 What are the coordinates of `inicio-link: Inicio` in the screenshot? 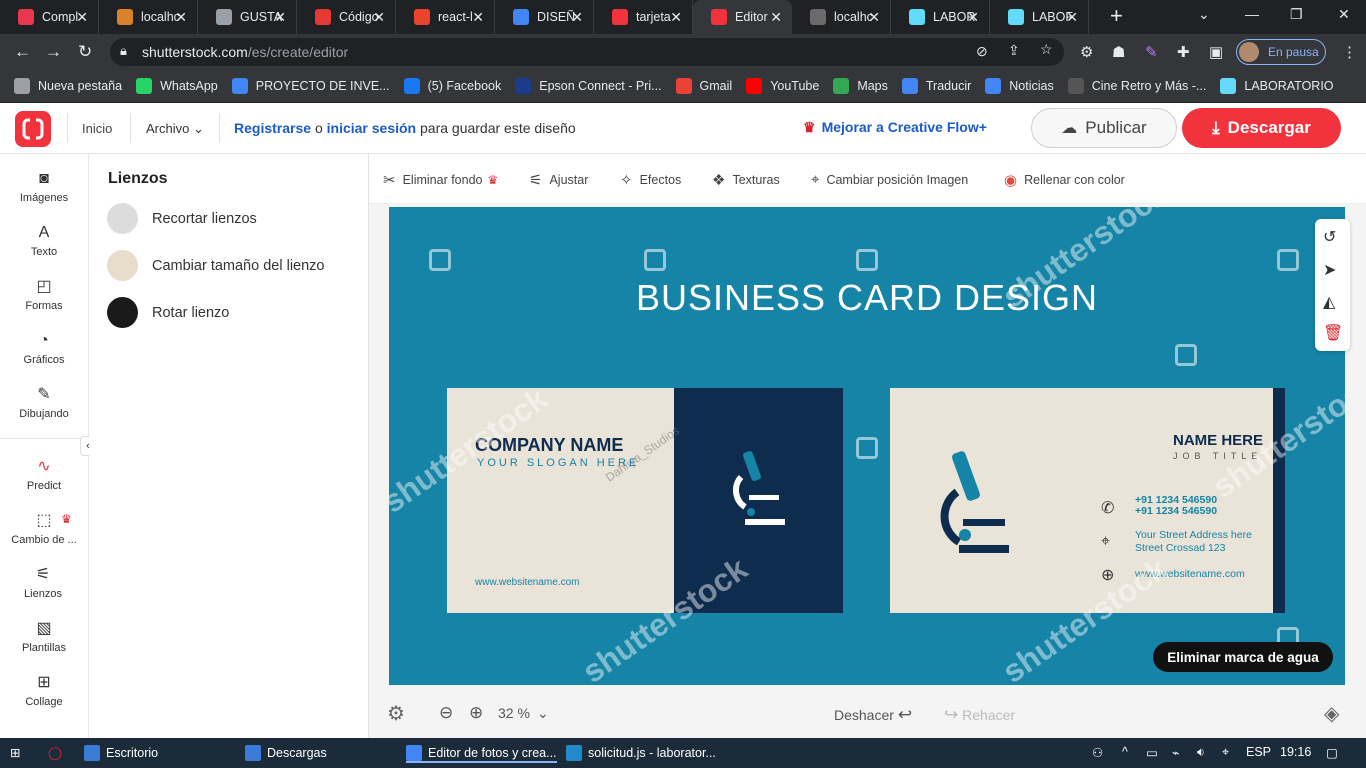 It's located at (97, 128).